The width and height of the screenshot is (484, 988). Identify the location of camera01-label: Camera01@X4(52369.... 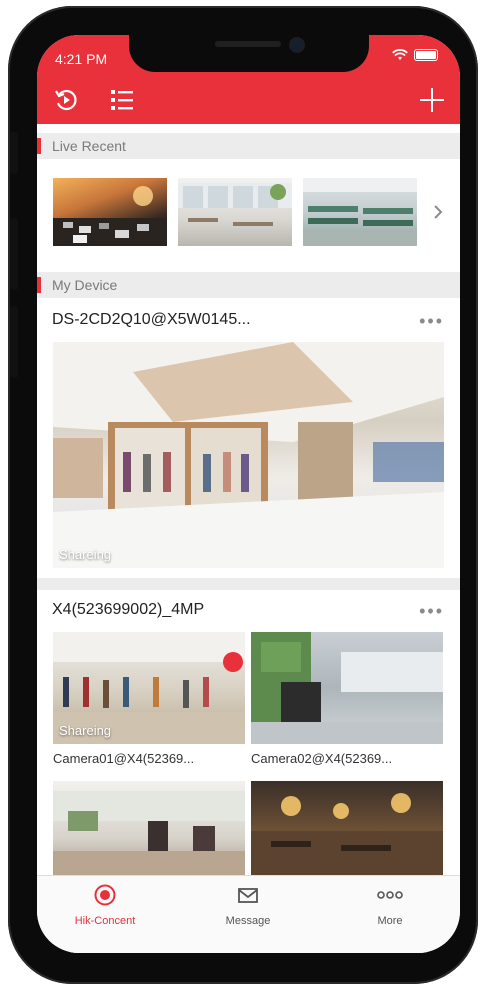
(123, 758).